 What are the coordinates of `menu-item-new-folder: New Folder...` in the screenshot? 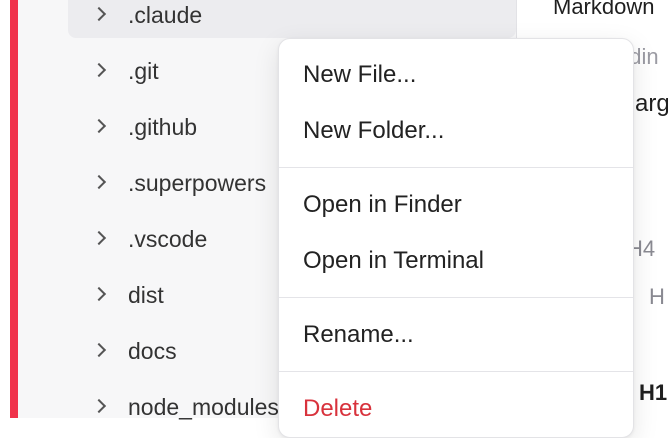 It's located at (456, 131).